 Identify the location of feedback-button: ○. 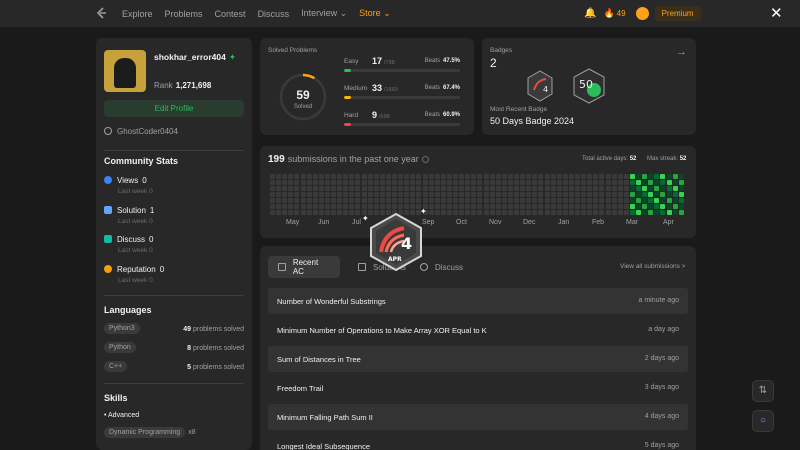
(763, 421).